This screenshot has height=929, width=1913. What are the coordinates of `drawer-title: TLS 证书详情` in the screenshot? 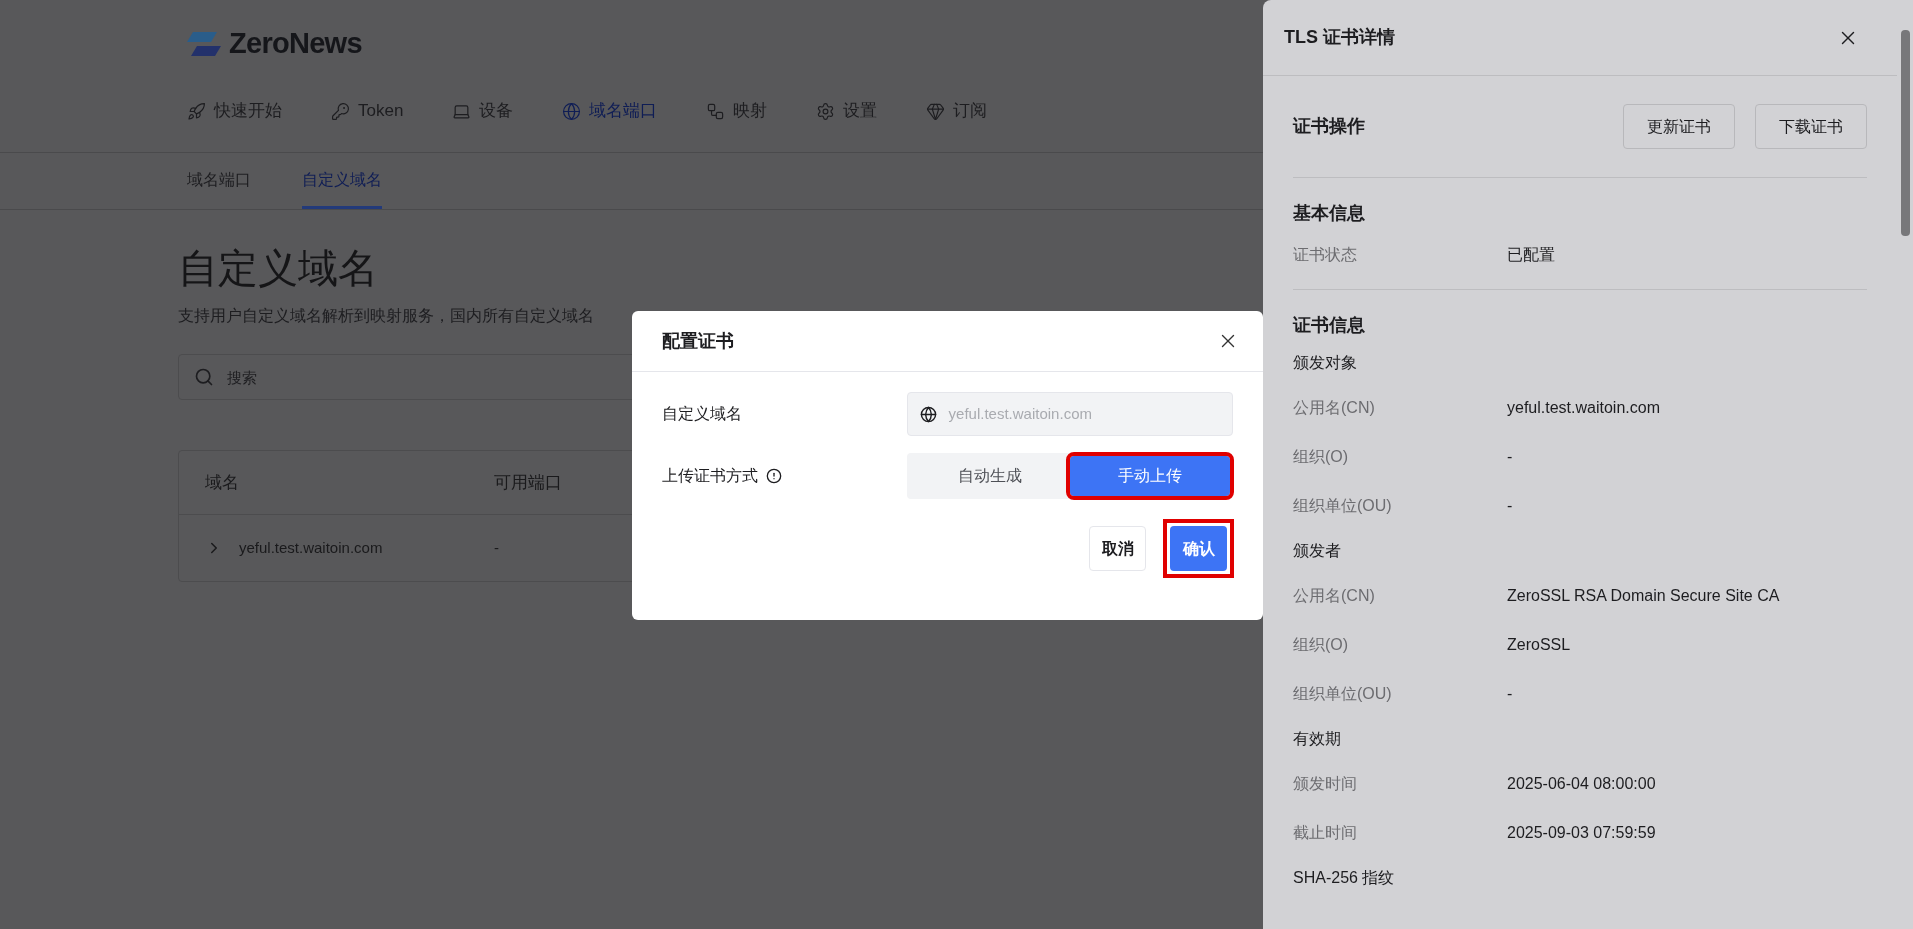 It's located at (1339, 37).